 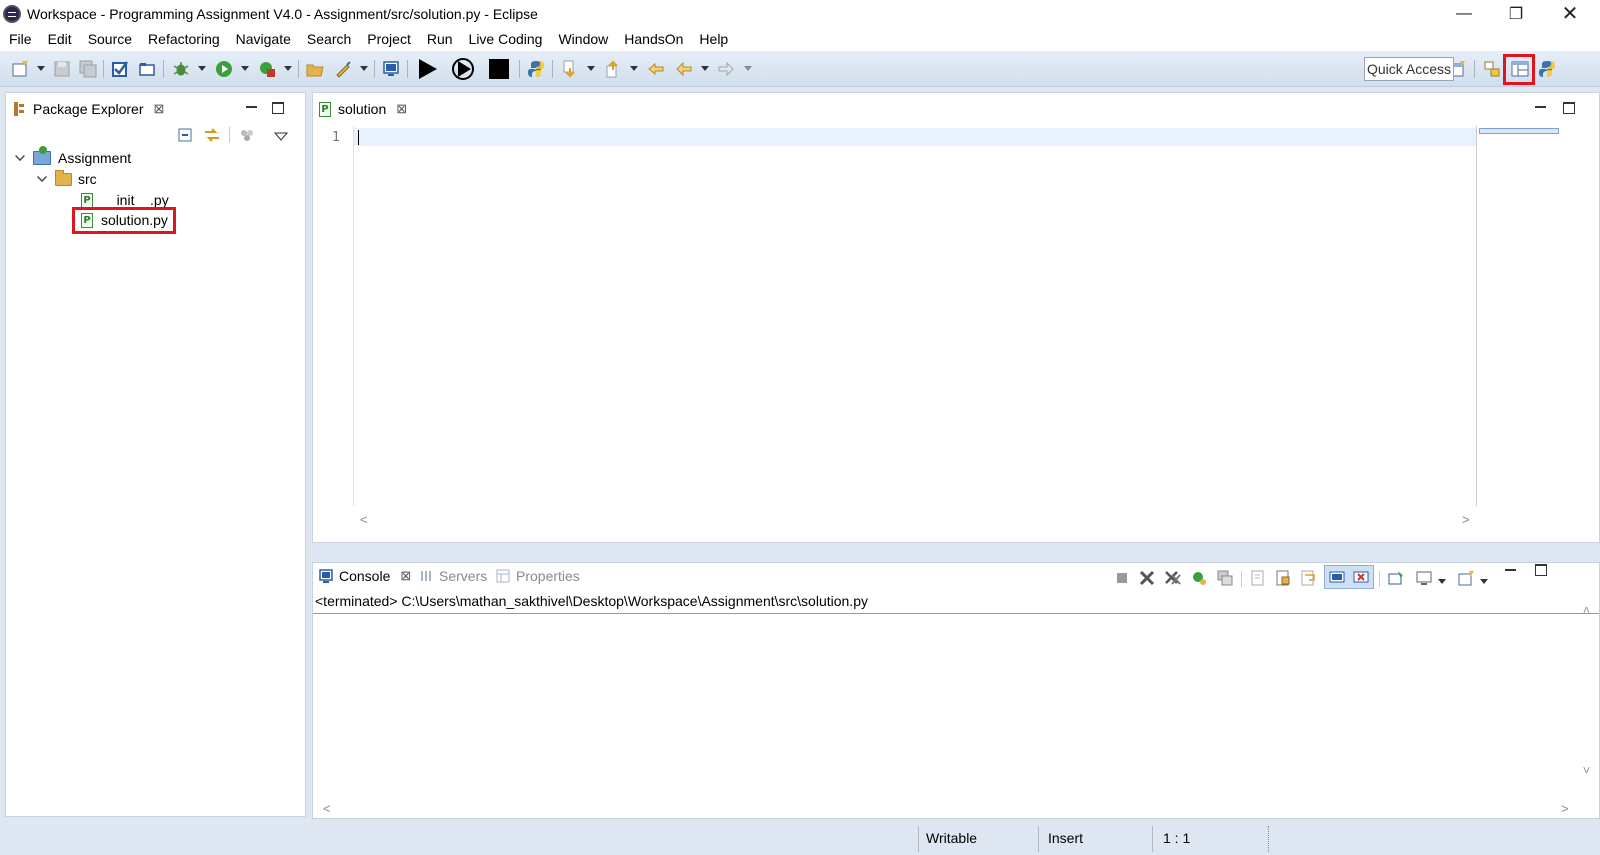 I want to click on toolbar-separator, so click(x=163, y=69).